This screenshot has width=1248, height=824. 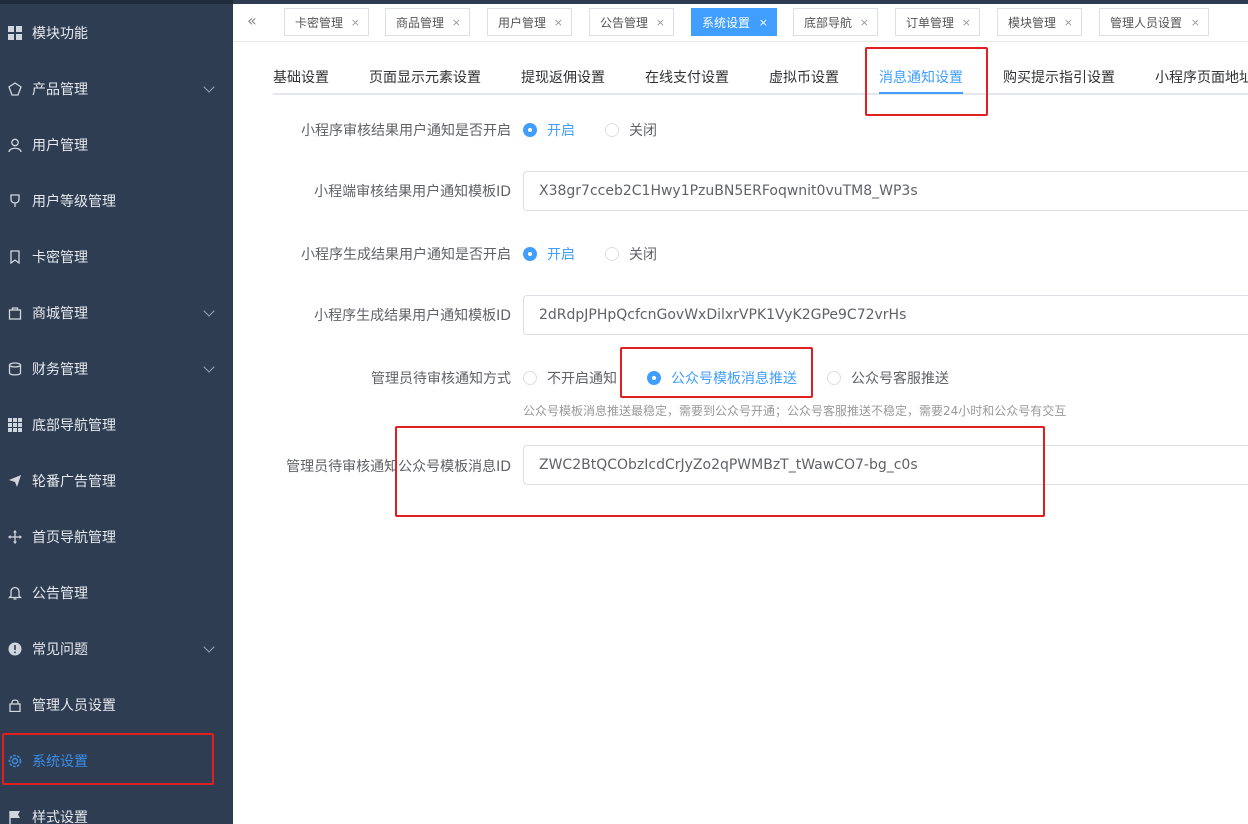 What do you see at coordinates (15, 313) in the screenshot?
I see `bag-icon` at bounding box center [15, 313].